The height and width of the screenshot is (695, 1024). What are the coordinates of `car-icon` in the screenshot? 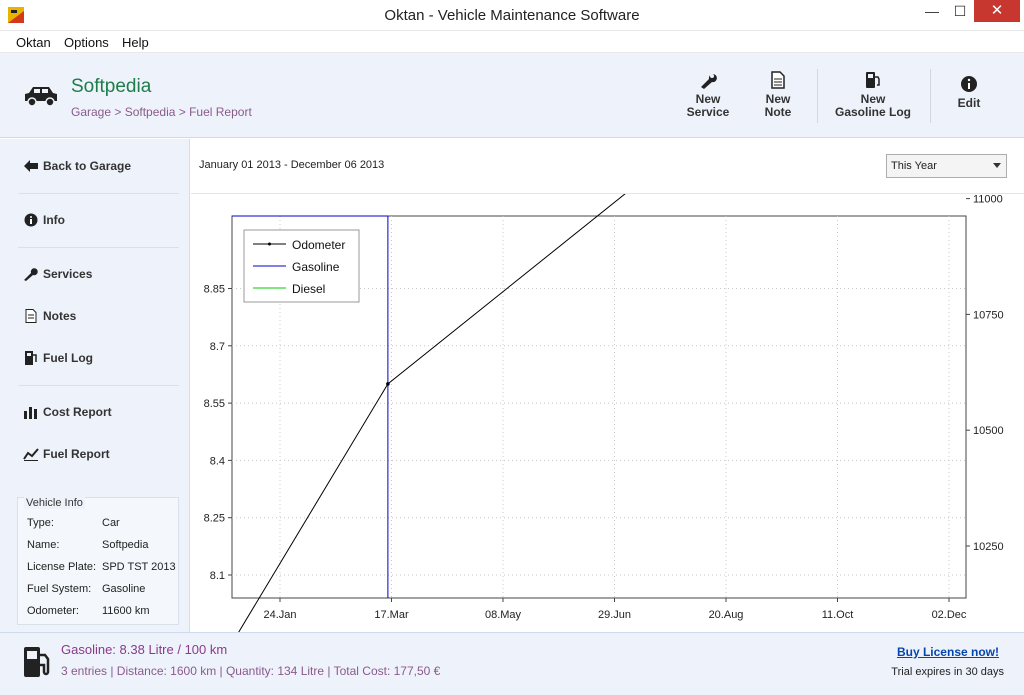 It's located at (41, 97).